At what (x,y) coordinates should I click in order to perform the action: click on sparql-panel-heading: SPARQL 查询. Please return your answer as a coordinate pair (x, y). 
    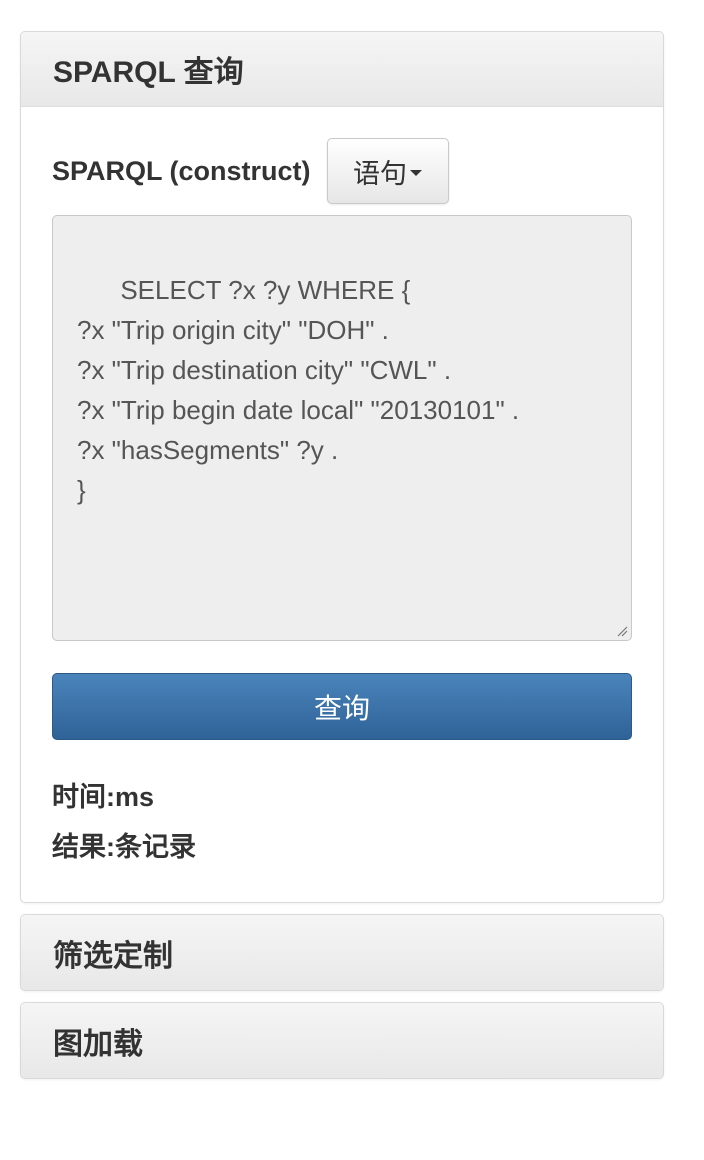
    Looking at the image, I should click on (342, 69).